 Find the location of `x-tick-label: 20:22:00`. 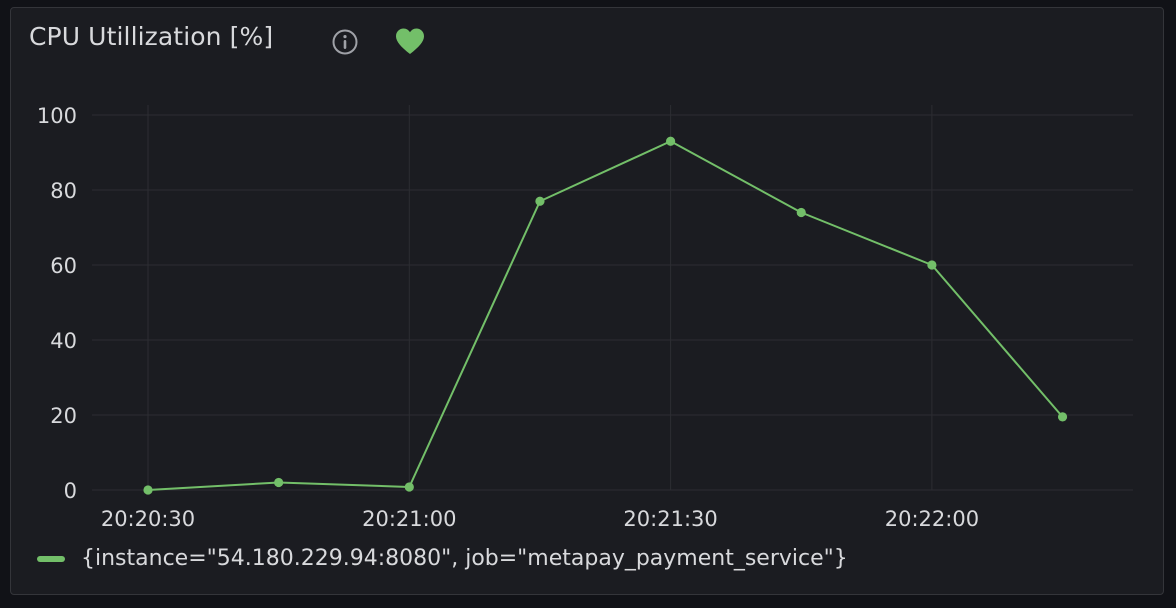

x-tick-label: 20:22:00 is located at coordinates (932, 519).